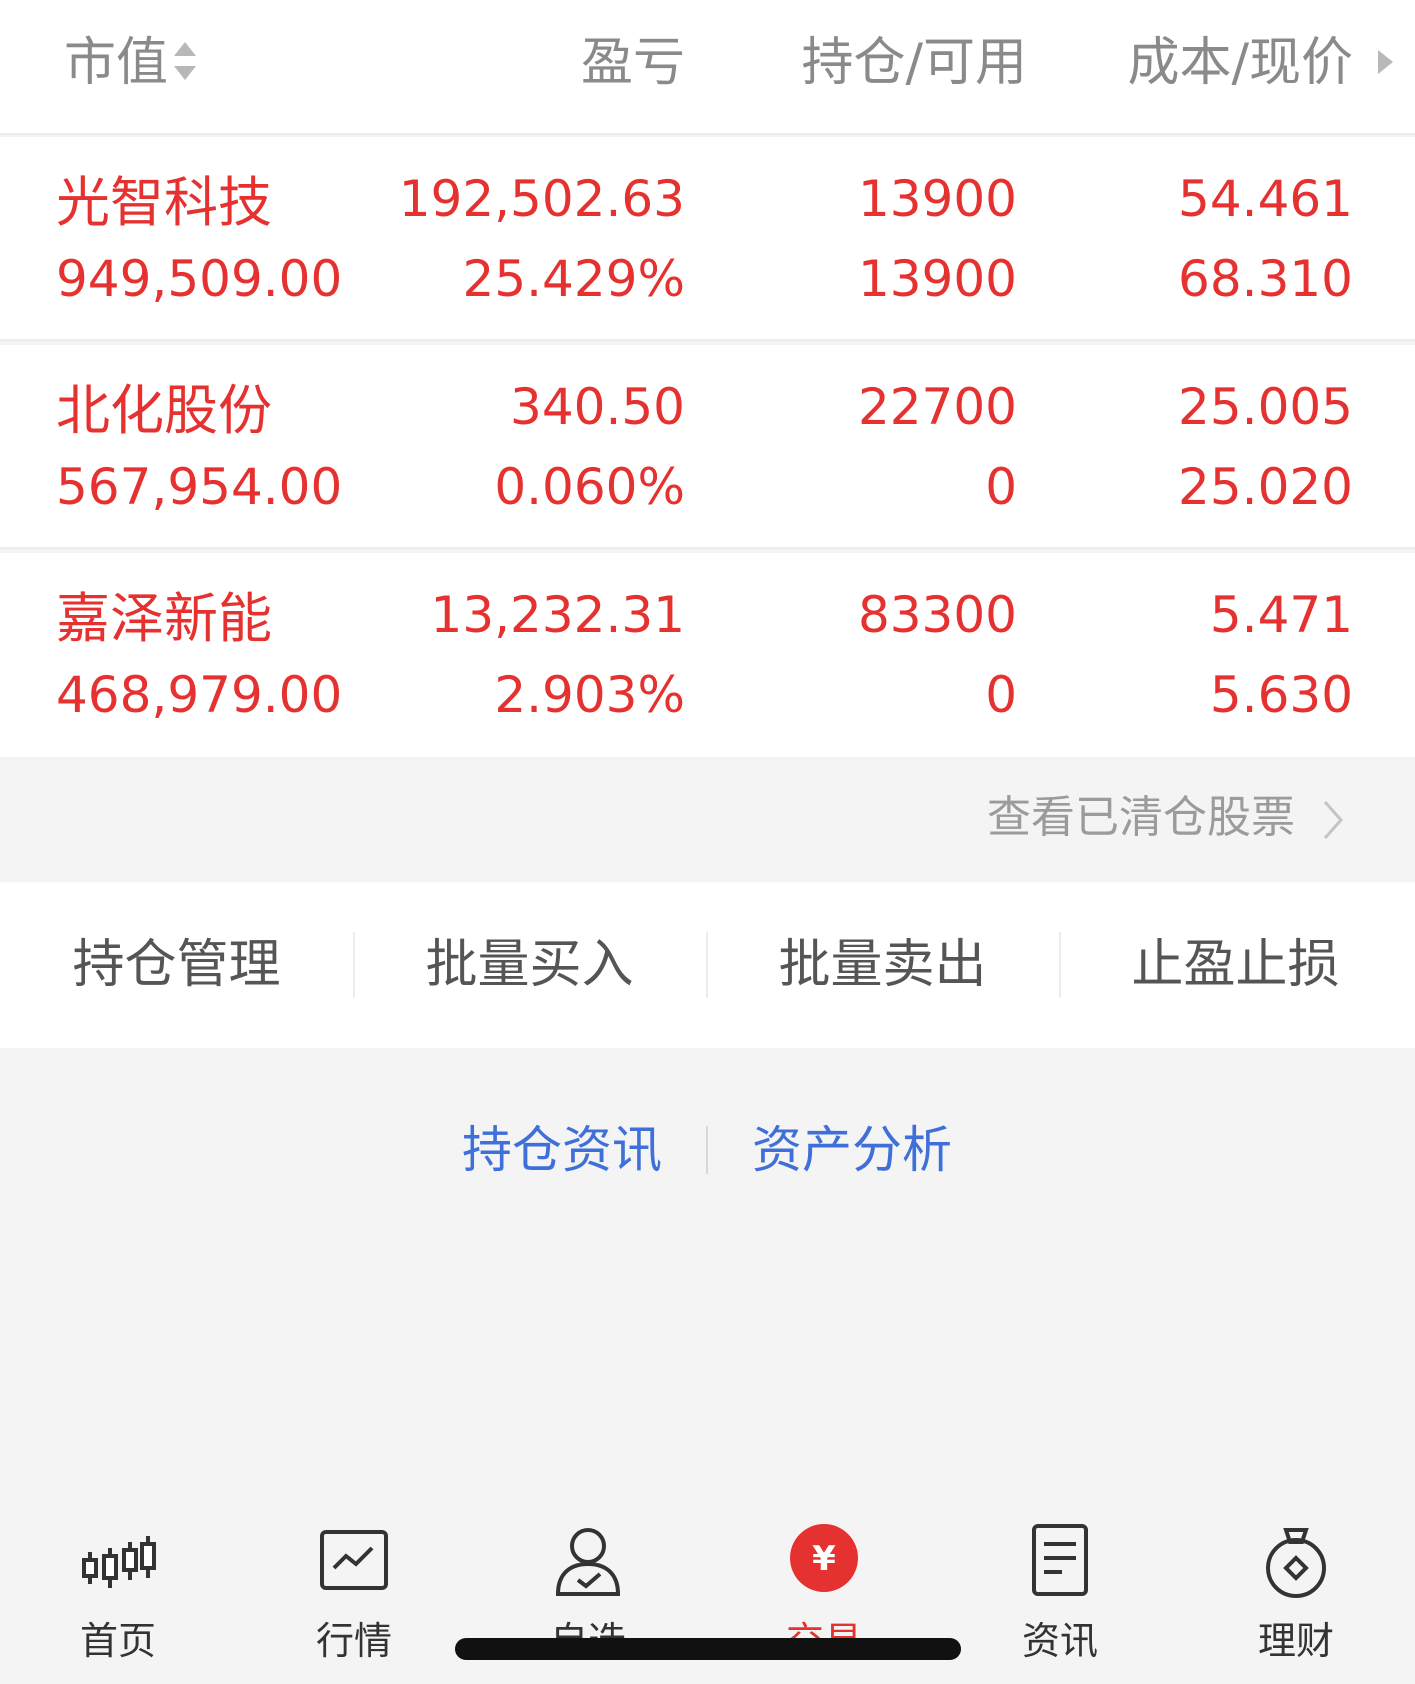 This screenshot has width=1415, height=1684. Describe the element at coordinates (353, 1641) in the screenshot. I see `tab-label: 行情` at that location.